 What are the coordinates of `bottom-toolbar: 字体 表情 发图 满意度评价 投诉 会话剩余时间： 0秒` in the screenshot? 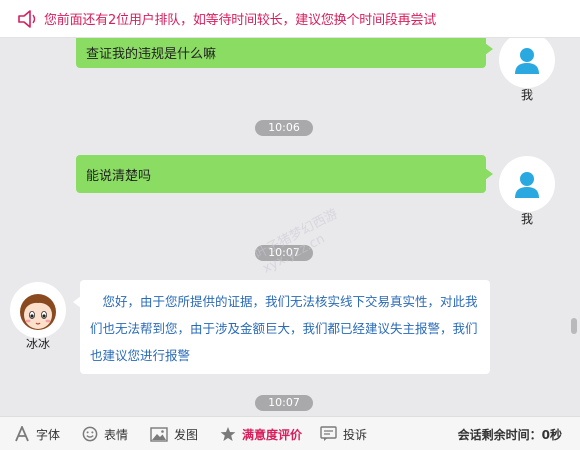 It's located at (290, 433).